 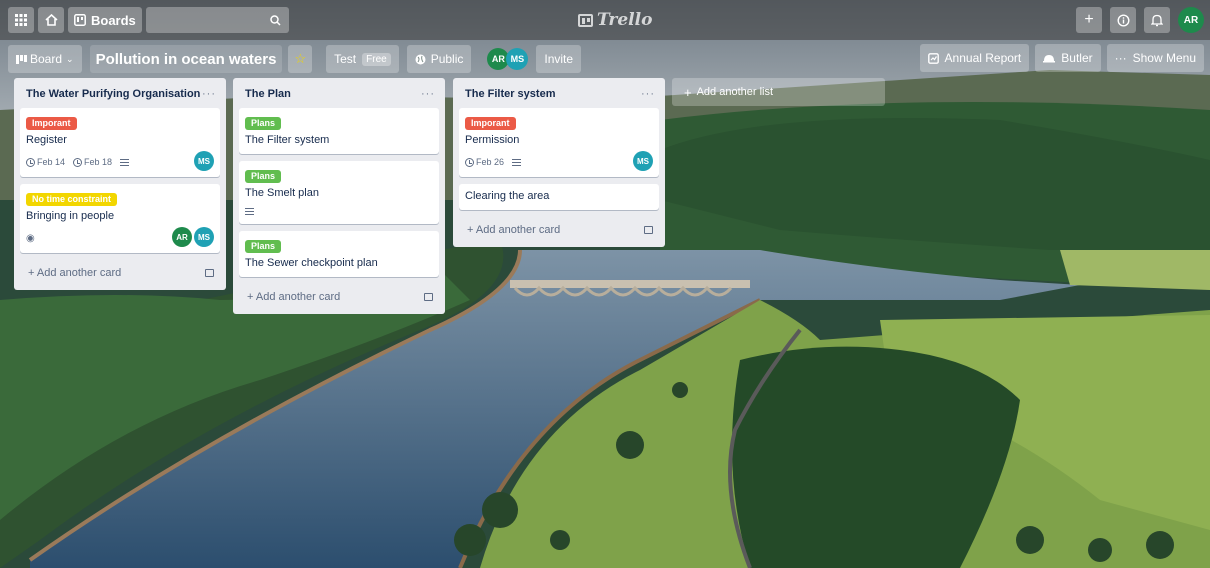 What do you see at coordinates (735, 92) in the screenshot?
I see `add-list-label: Add another list` at bounding box center [735, 92].